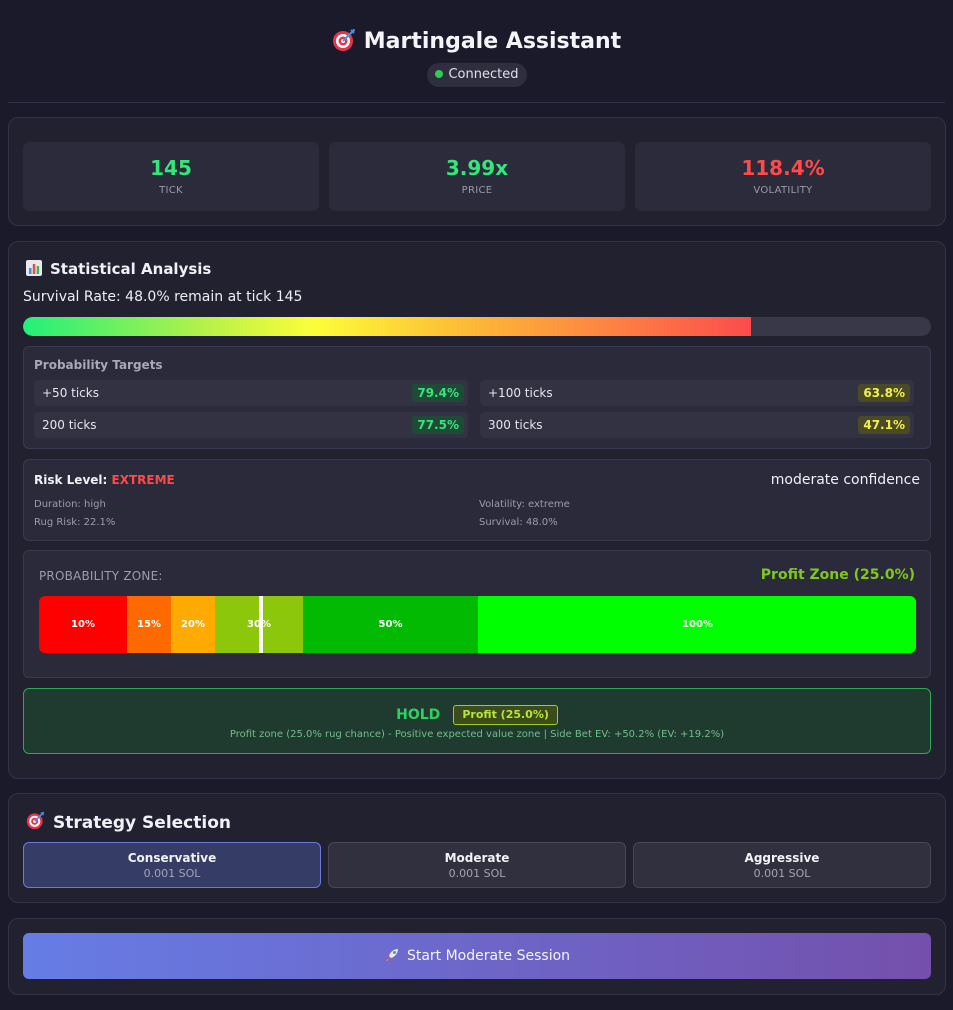  What do you see at coordinates (171, 190) in the screenshot?
I see `tick-label: TICK` at bounding box center [171, 190].